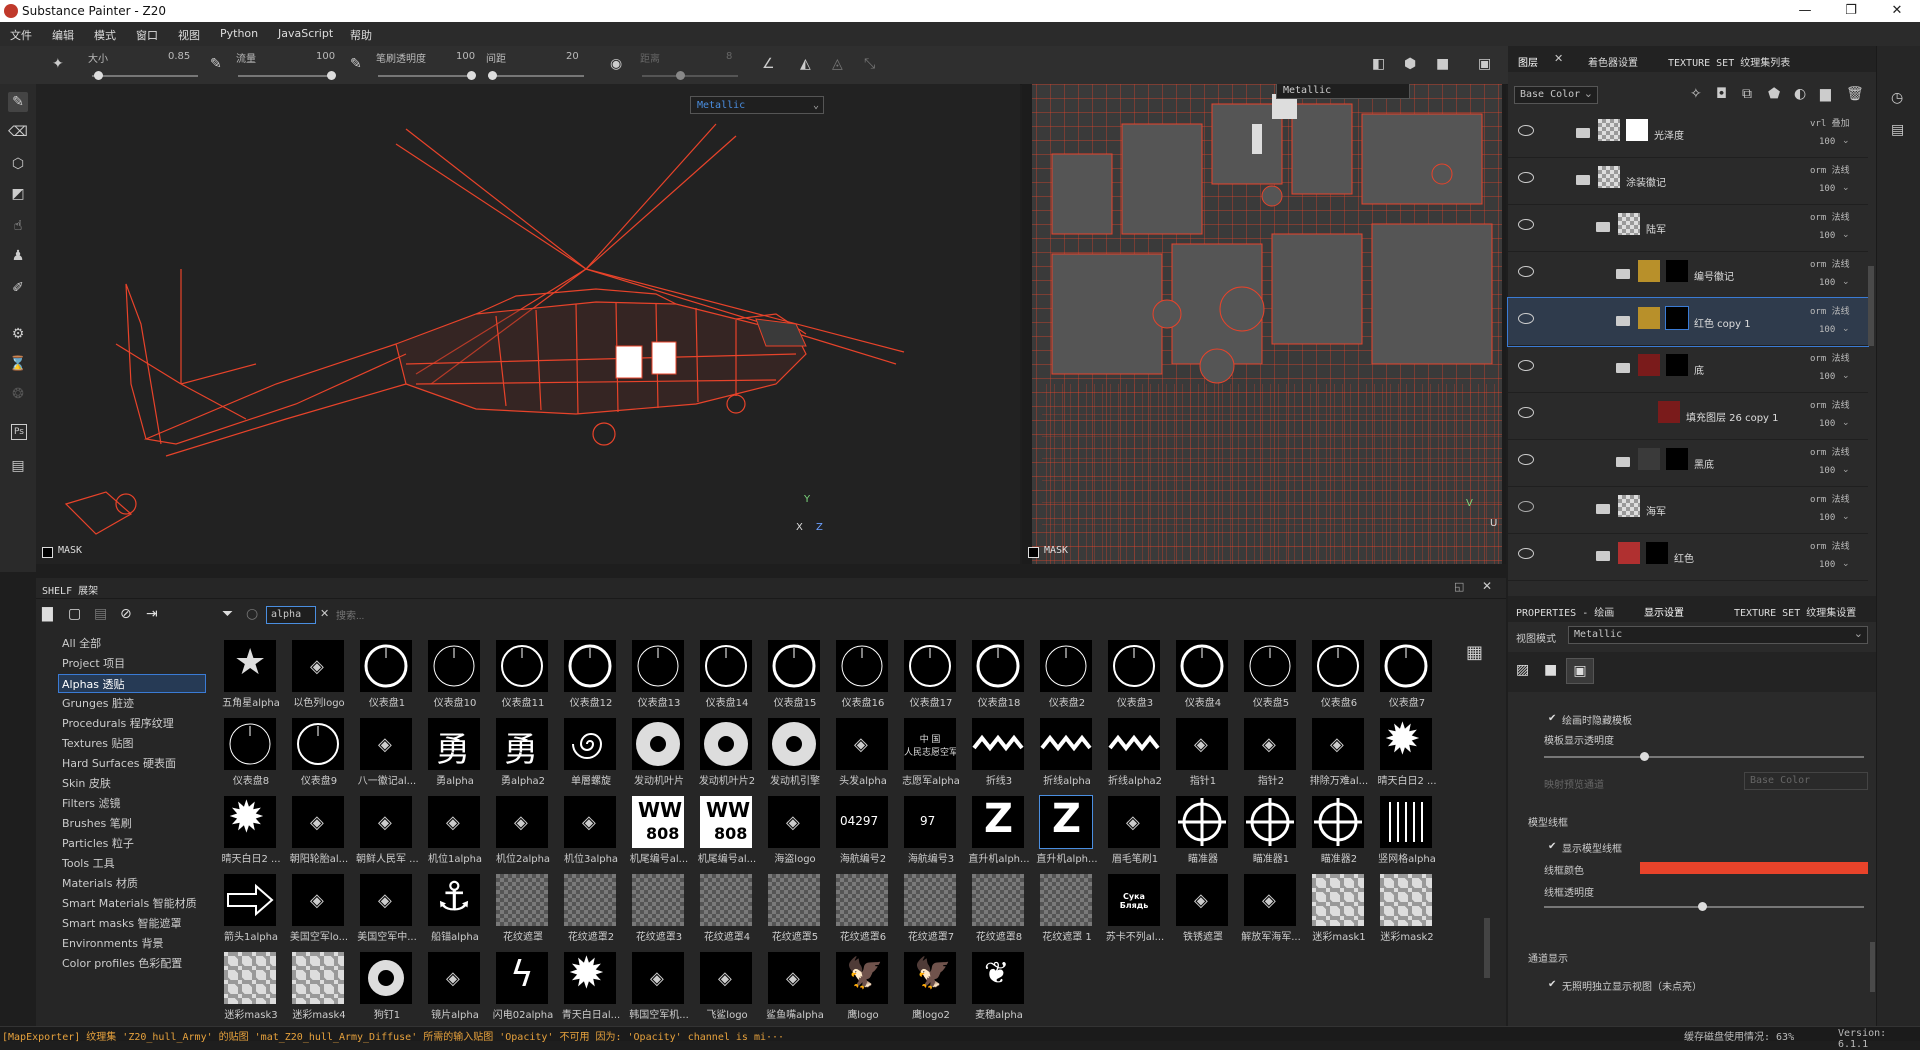 This screenshot has height=1050, width=1920. I want to click on shelf-item: ★ 五角星alpha, so click(250, 674).